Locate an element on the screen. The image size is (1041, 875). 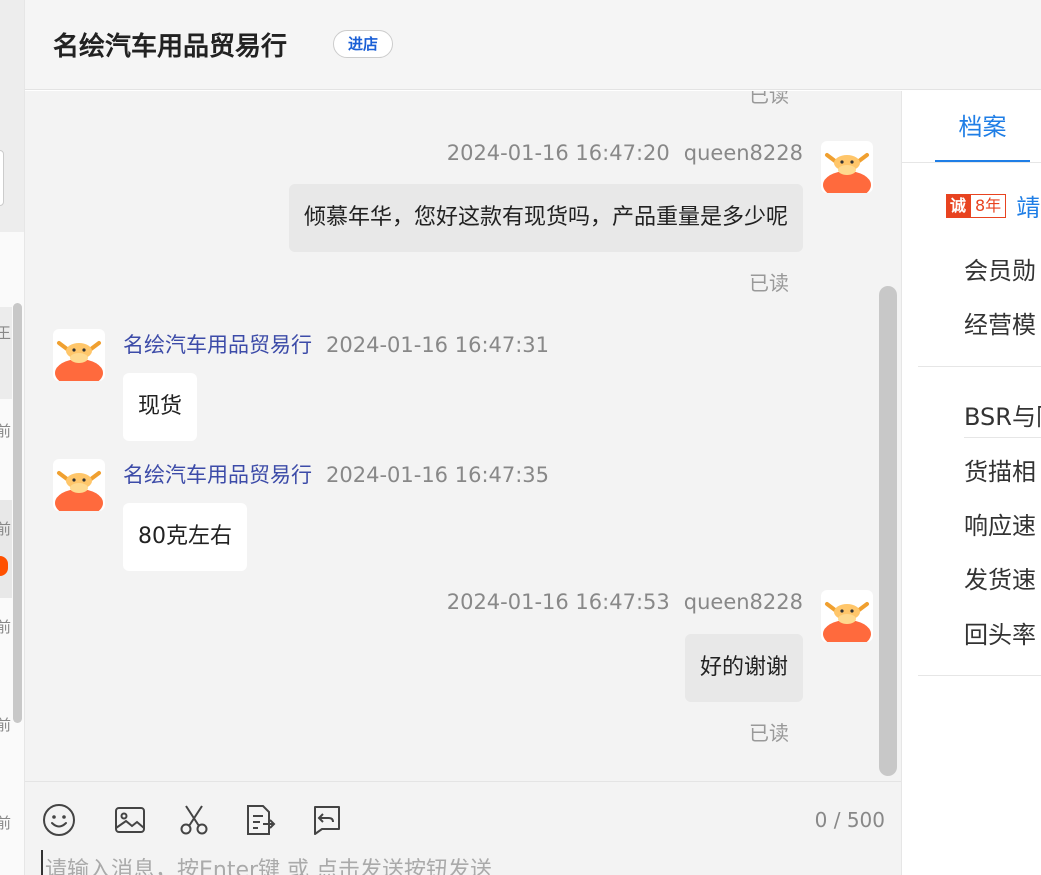
char-counter: 0 / 500 is located at coordinates (849, 820).